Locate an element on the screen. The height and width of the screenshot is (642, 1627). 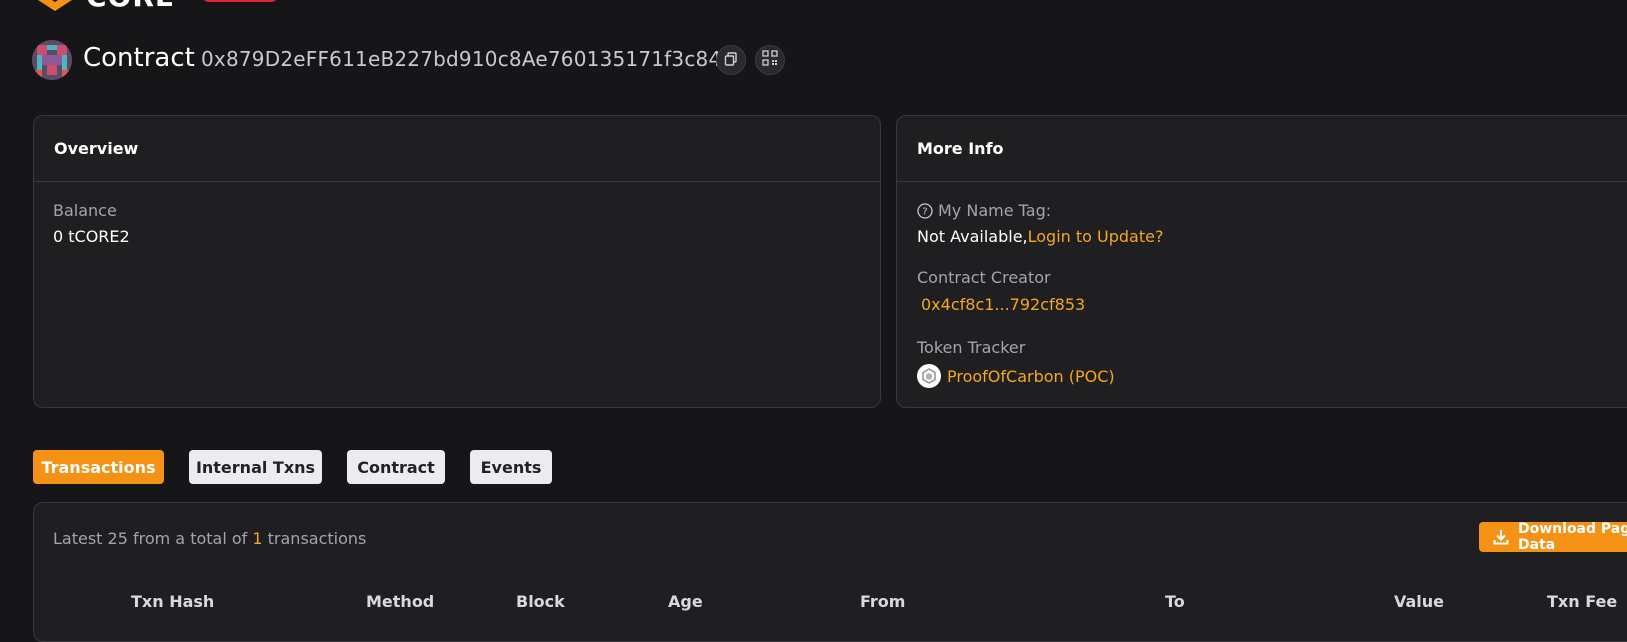
qr-code-icon is located at coordinates (770, 60).